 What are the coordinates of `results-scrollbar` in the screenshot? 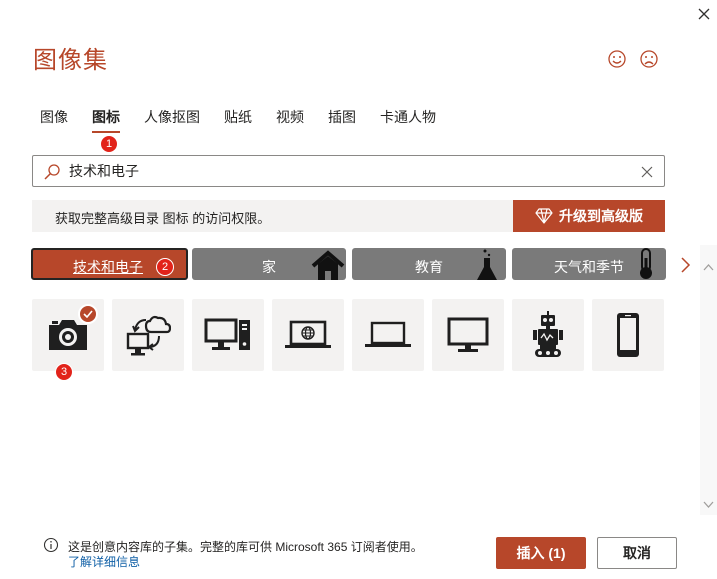 It's located at (708, 380).